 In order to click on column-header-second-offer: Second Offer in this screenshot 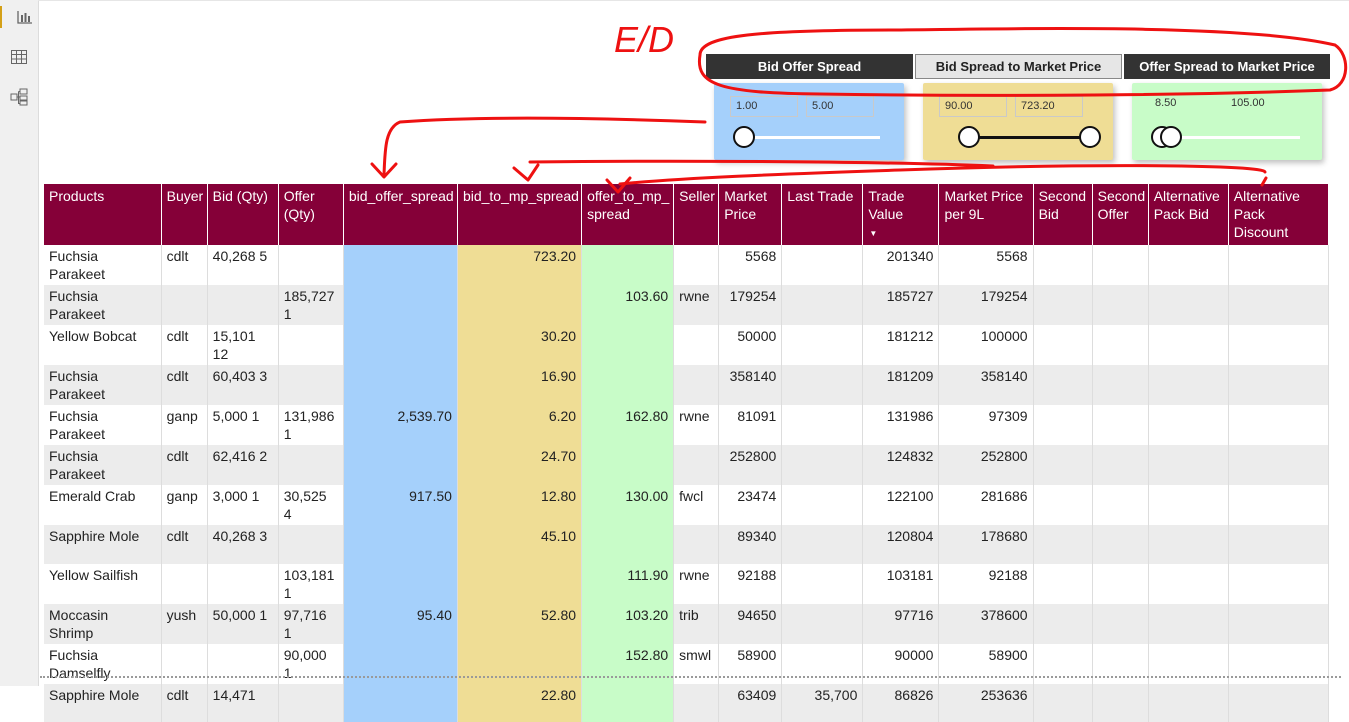, I will do `click(1120, 214)`.